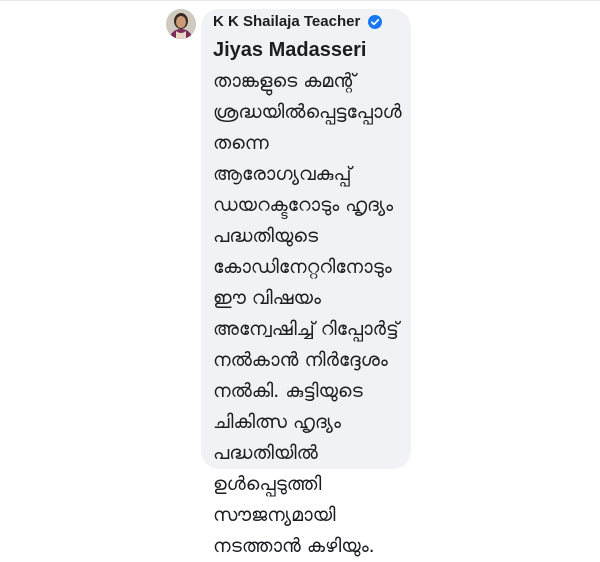  I want to click on comment-text-line: ഡയറക്ടറോടും ഹൃദ്യം, so click(303, 205).